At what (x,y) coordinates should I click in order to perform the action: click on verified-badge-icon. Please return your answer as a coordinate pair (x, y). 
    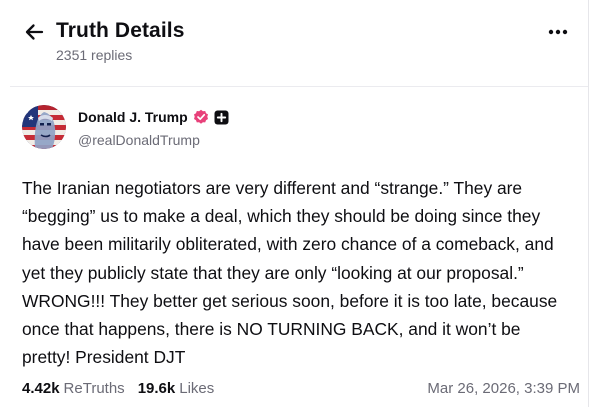
    Looking at the image, I should click on (200, 116).